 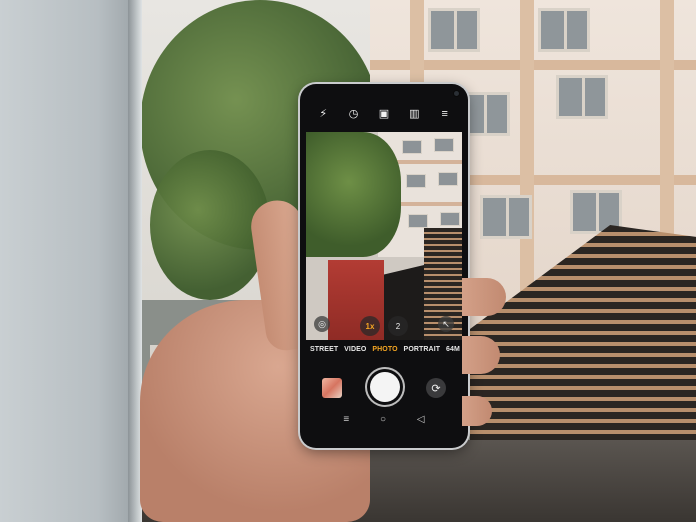 What do you see at coordinates (323, 114) in the screenshot?
I see `flash-off-icon: ⚡` at bounding box center [323, 114].